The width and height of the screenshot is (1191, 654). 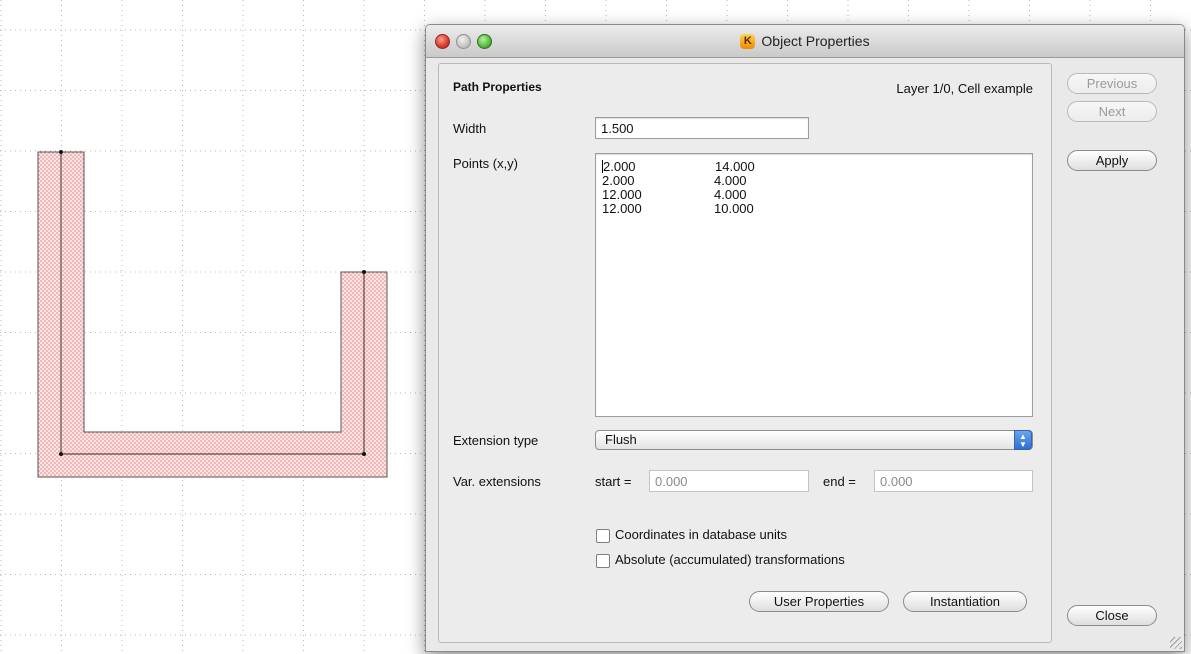 I want to click on user-properties-button: User Properties, so click(x=819, y=601).